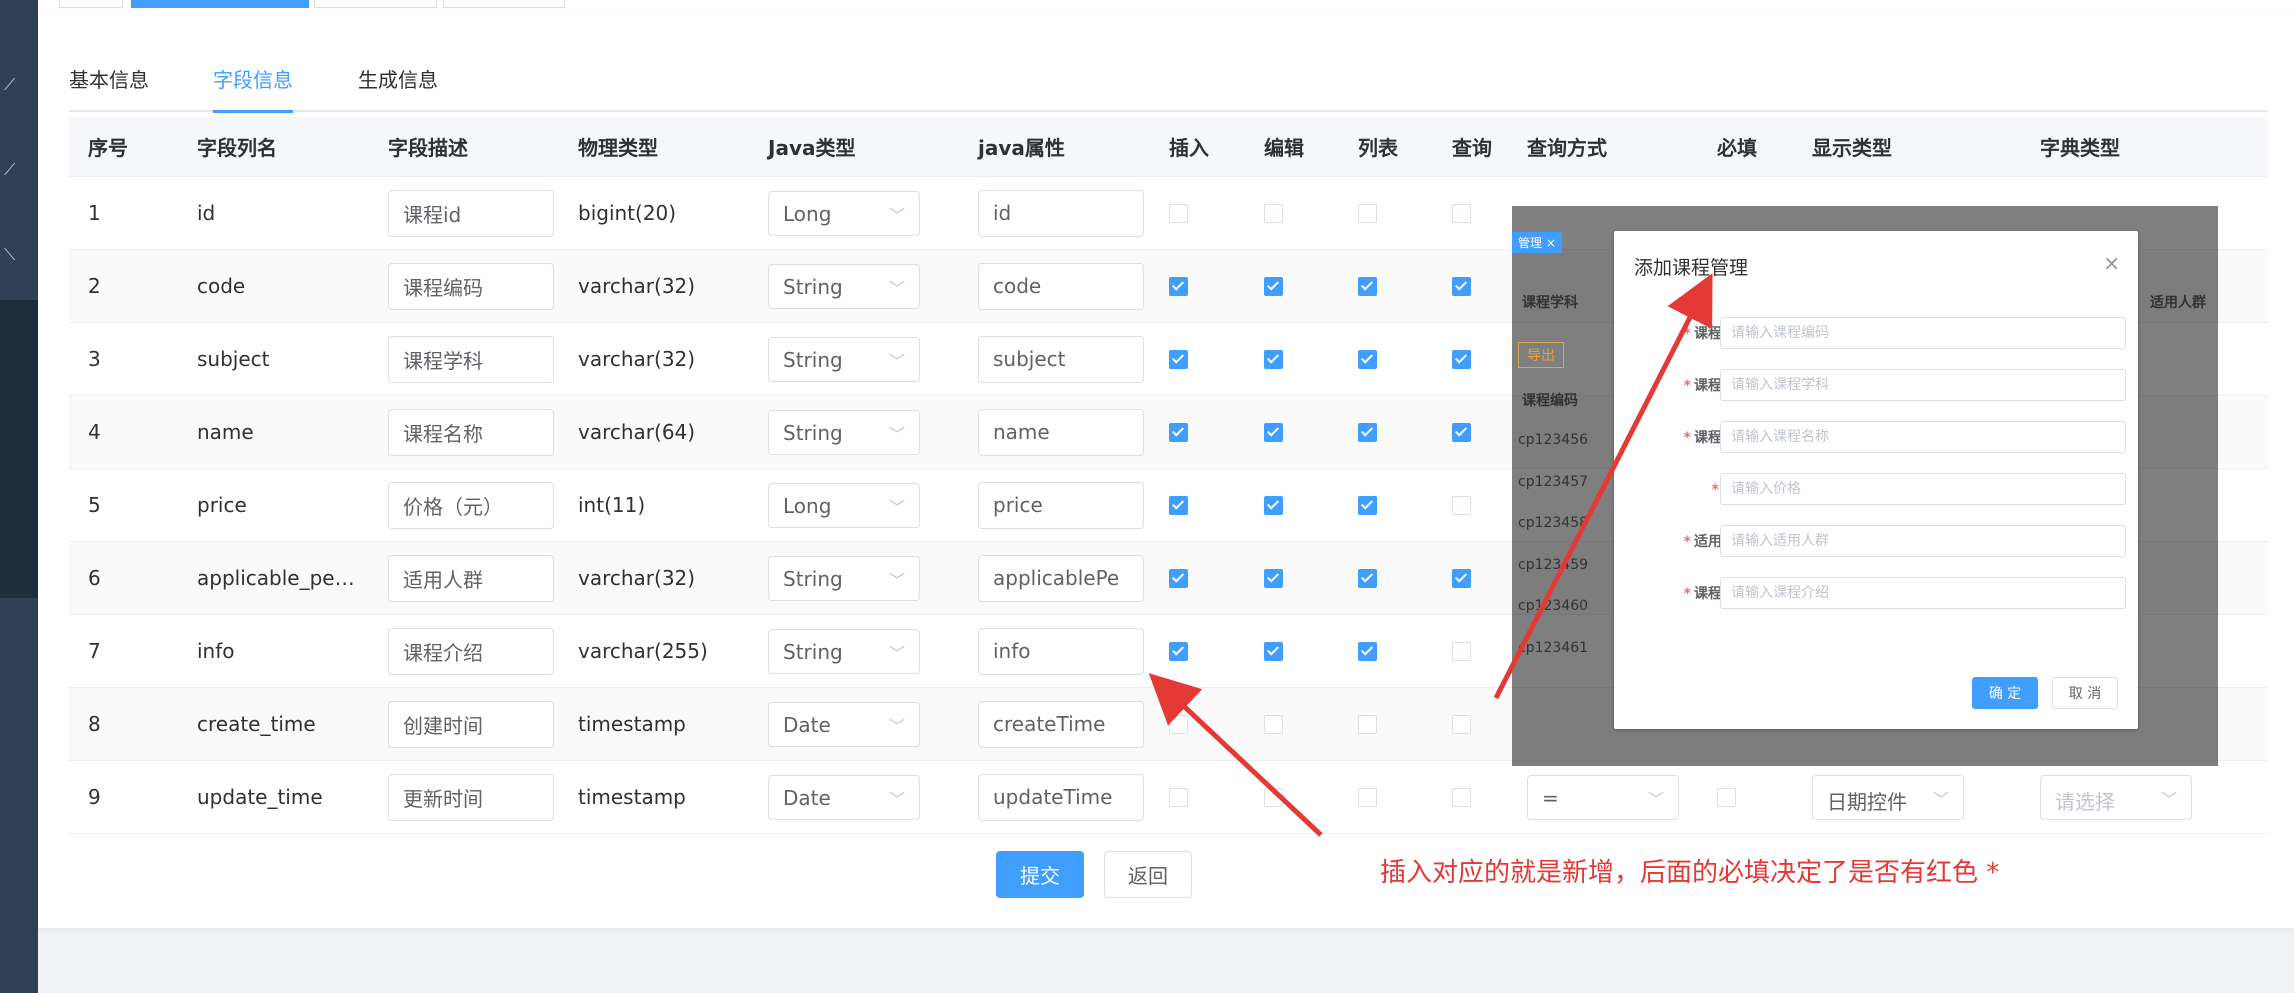  Describe the element at coordinates (220, 4) in the screenshot. I see `view-tab-active` at that location.